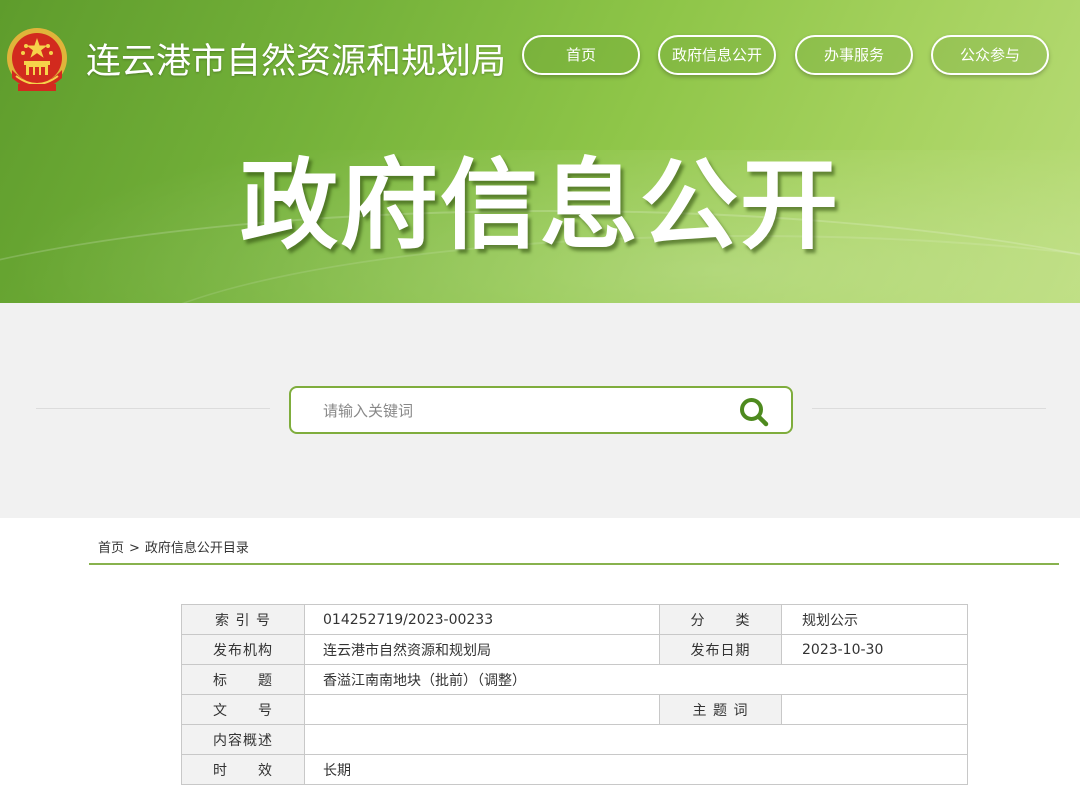  Describe the element at coordinates (243, 769) in the screenshot. I see `validity-label: 时 效` at that location.